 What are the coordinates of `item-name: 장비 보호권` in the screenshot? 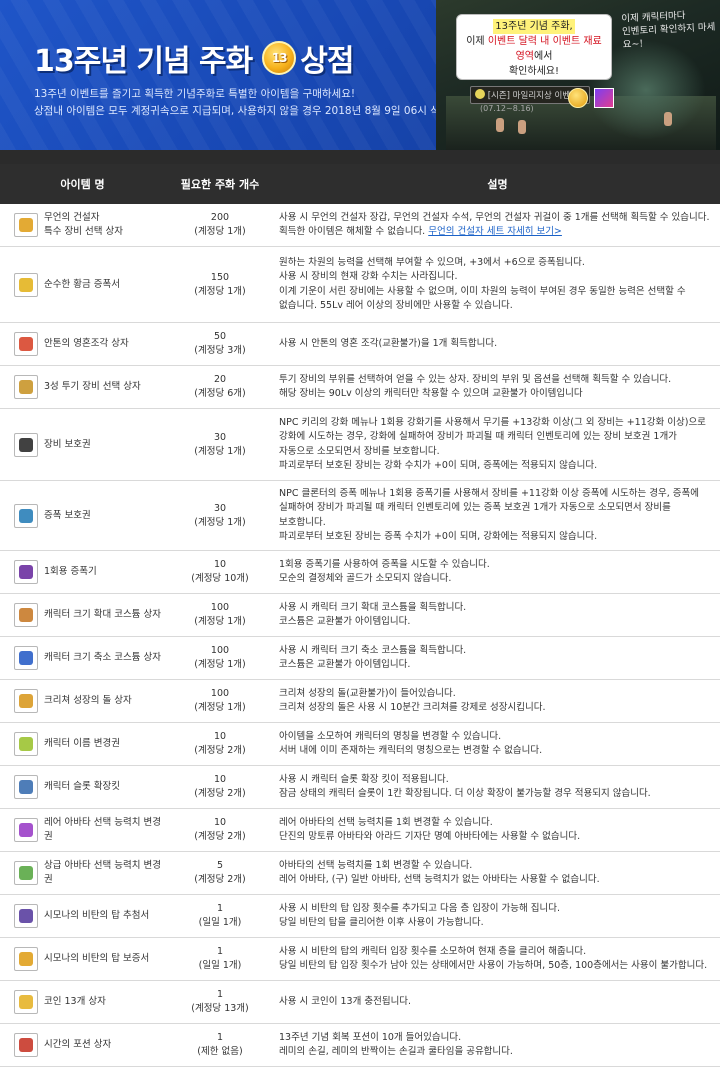 It's located at (67, 445).